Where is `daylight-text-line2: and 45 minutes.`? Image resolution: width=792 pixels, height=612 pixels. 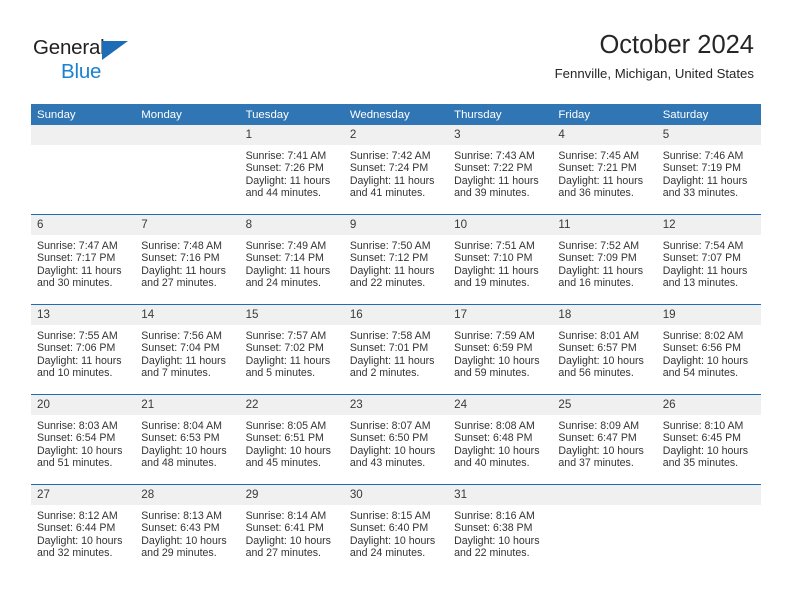 daylight-text-line2: and 45 minutes. is located at coordinates (283, 463).